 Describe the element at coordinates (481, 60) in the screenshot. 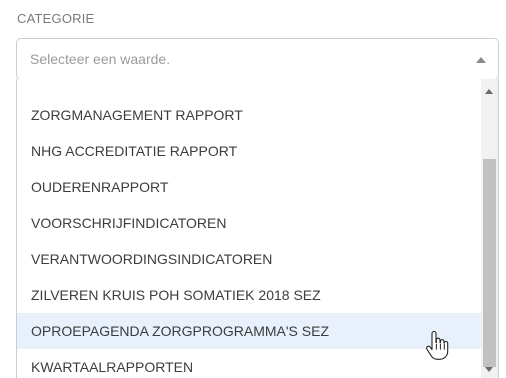

I see `caret-up-icon` at that location.